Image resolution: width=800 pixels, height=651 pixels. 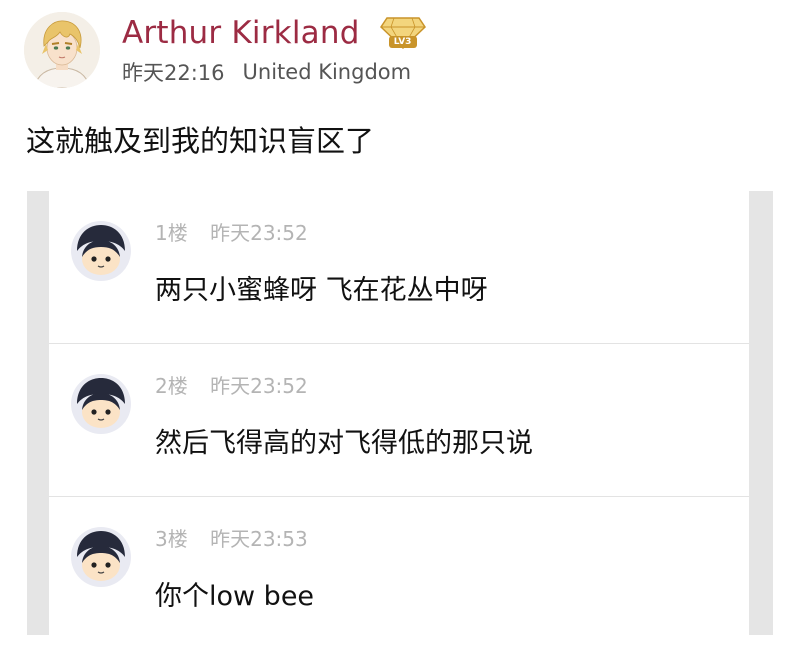 I want to click on comment-text: 你个low bee, so click(x=235, y=596).